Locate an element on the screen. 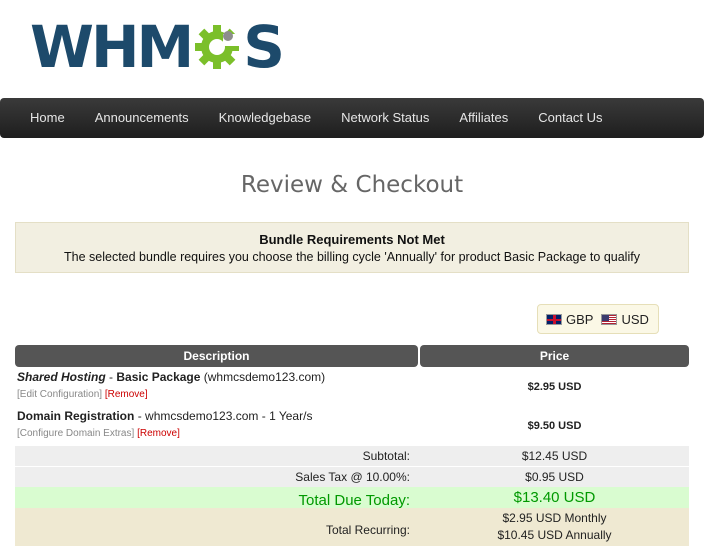 The image size is (704, 556). currency-gbp: GBP is located at coordinates (569, 319).